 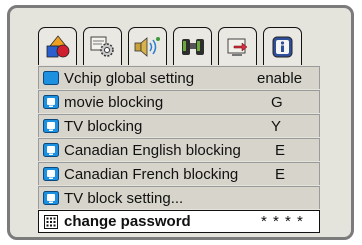 What do you see at coordinates (152, 150) in the screenshot?
I see `menu-item-label: Canadian English blocking` at bounding box center [152, 150].